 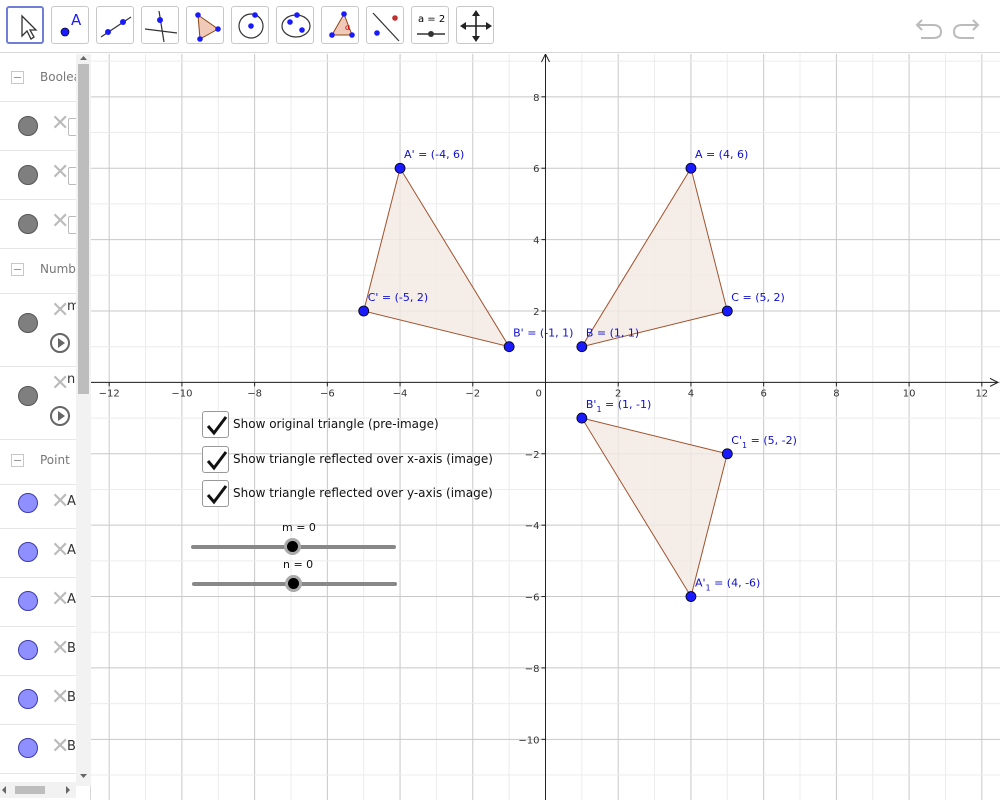 I want to click on undo-button, so click(x=929, y=26).